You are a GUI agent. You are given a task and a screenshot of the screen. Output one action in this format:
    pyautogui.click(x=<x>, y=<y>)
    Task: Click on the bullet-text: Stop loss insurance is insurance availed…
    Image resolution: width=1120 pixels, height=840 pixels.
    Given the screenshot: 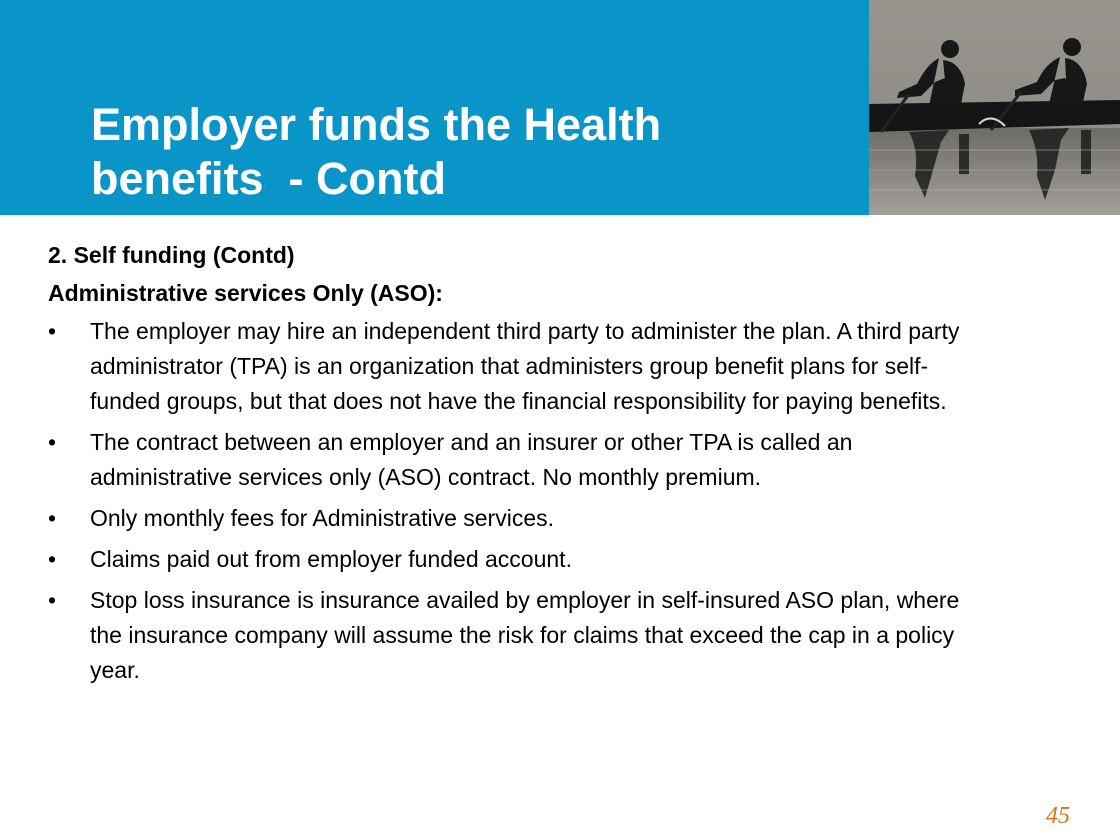 What is the action you would take?
    pyautogui.click(x=525, y=635)
    